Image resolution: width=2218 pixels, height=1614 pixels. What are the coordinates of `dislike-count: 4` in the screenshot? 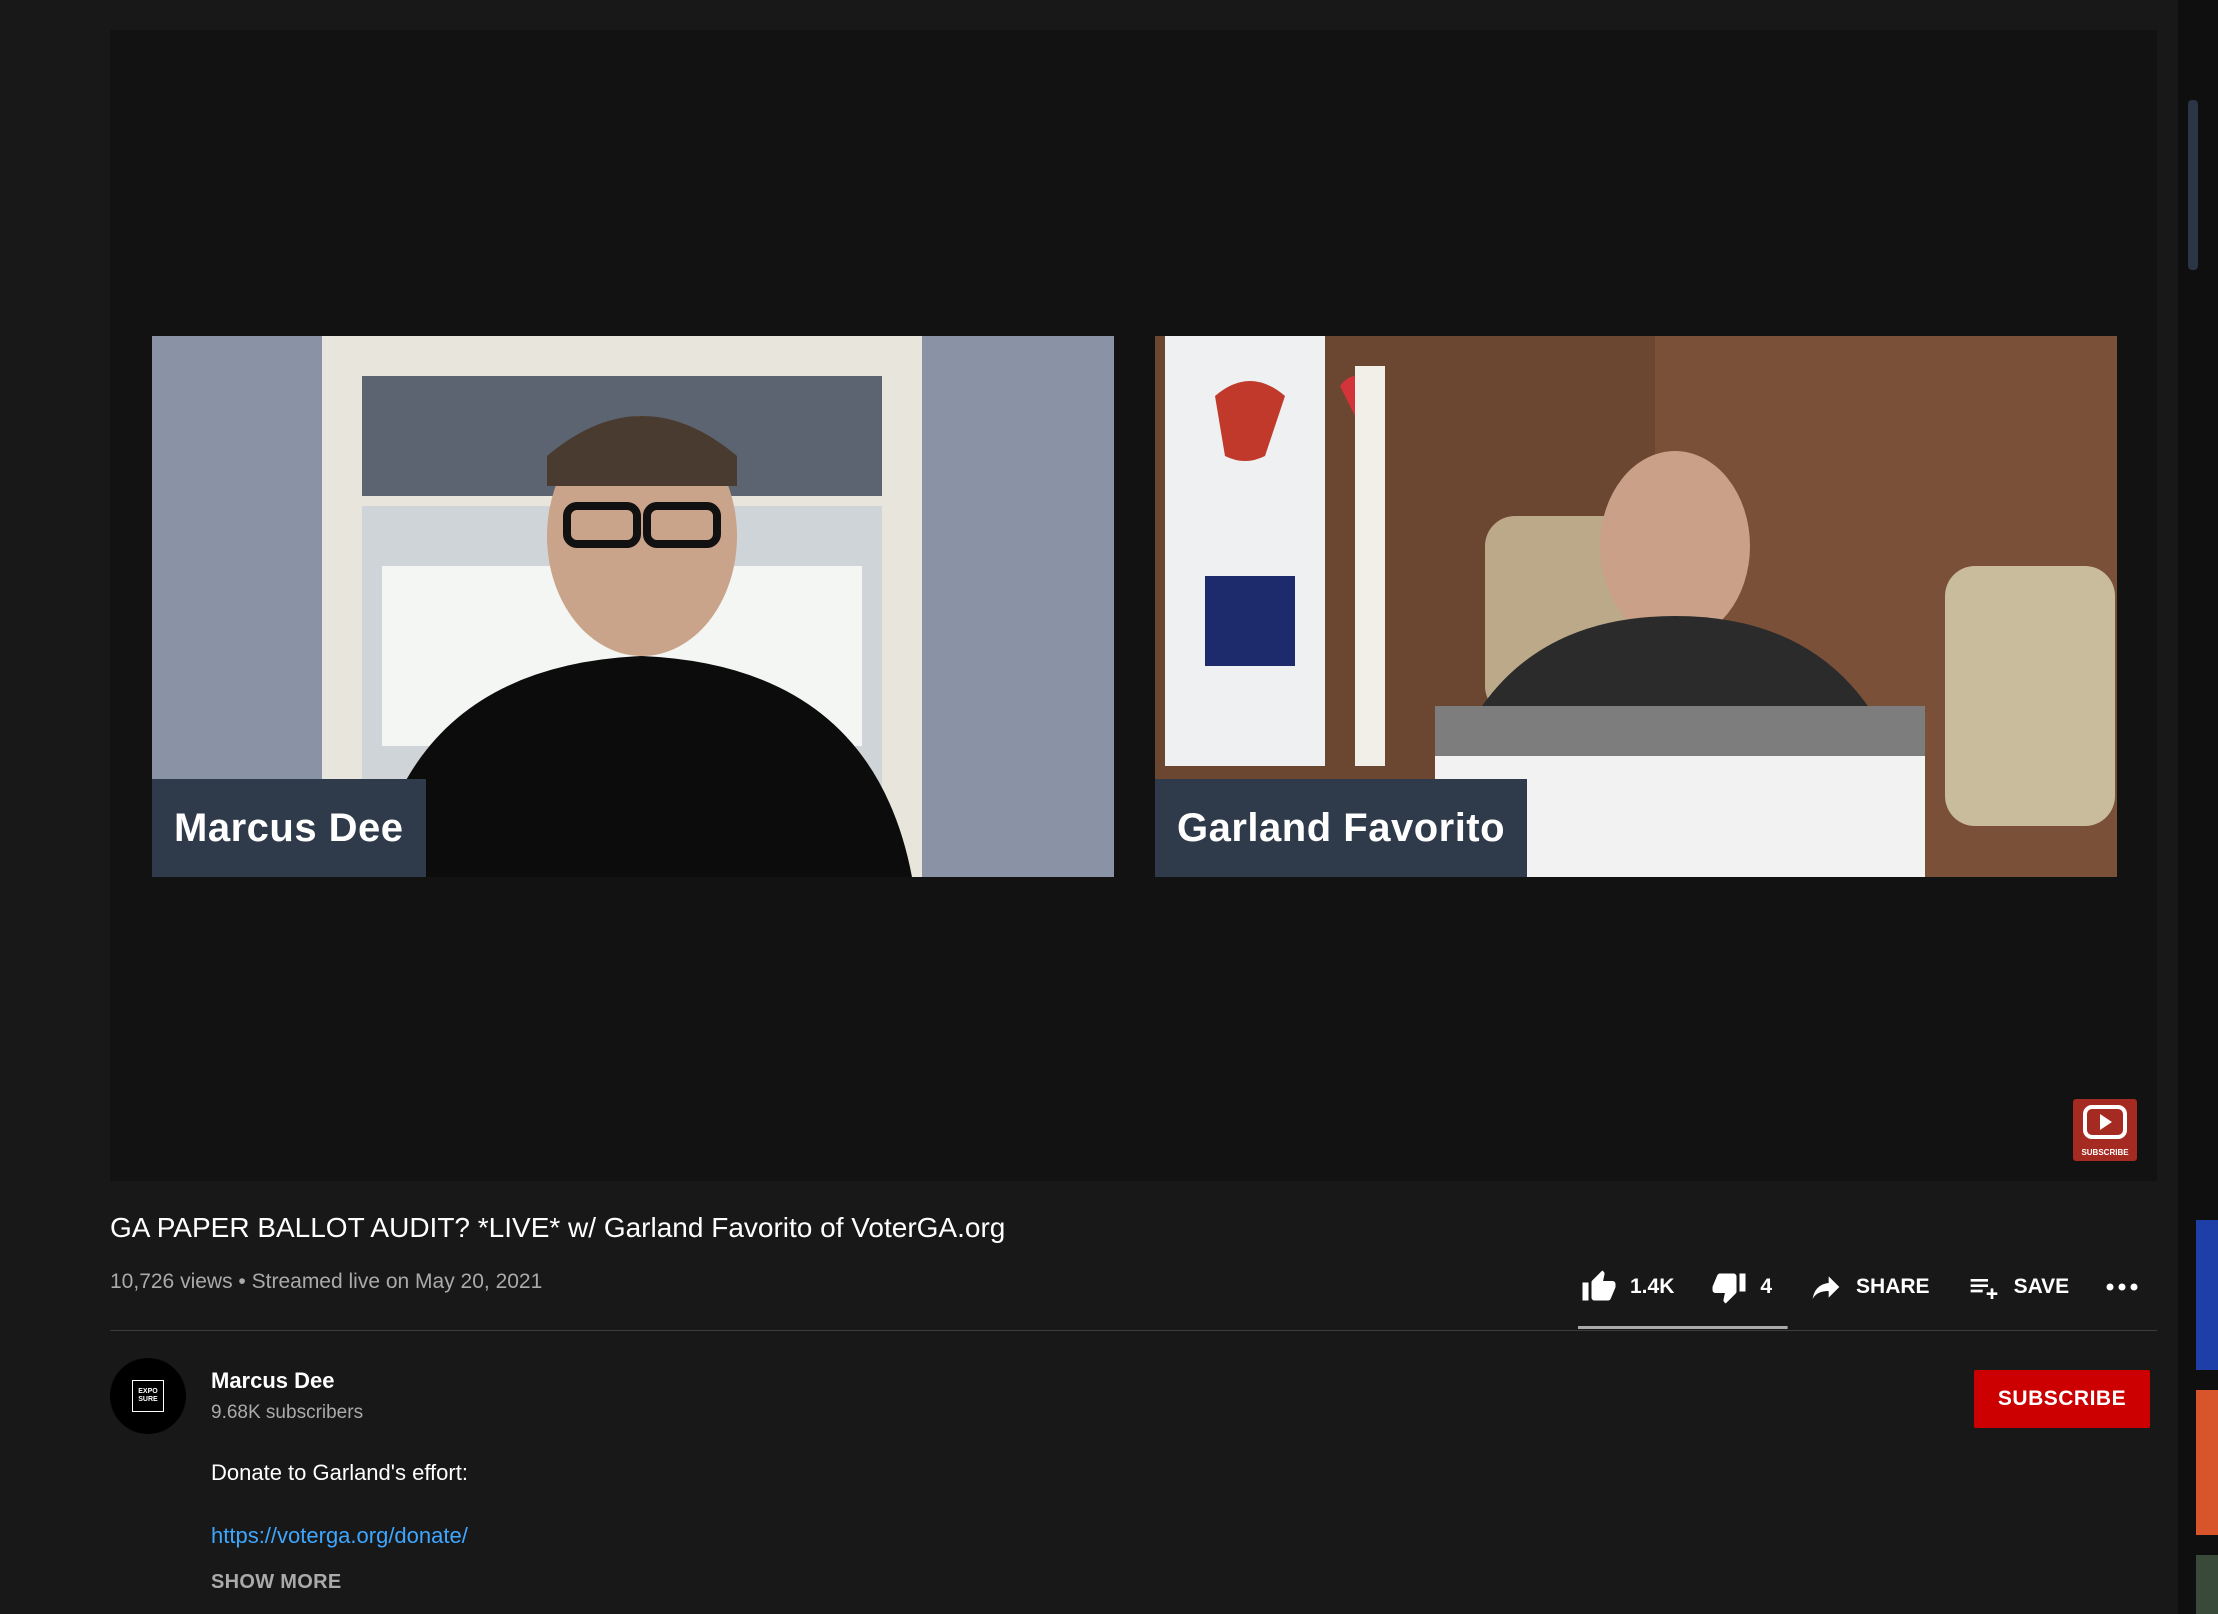 It's located at (1766, 1286).